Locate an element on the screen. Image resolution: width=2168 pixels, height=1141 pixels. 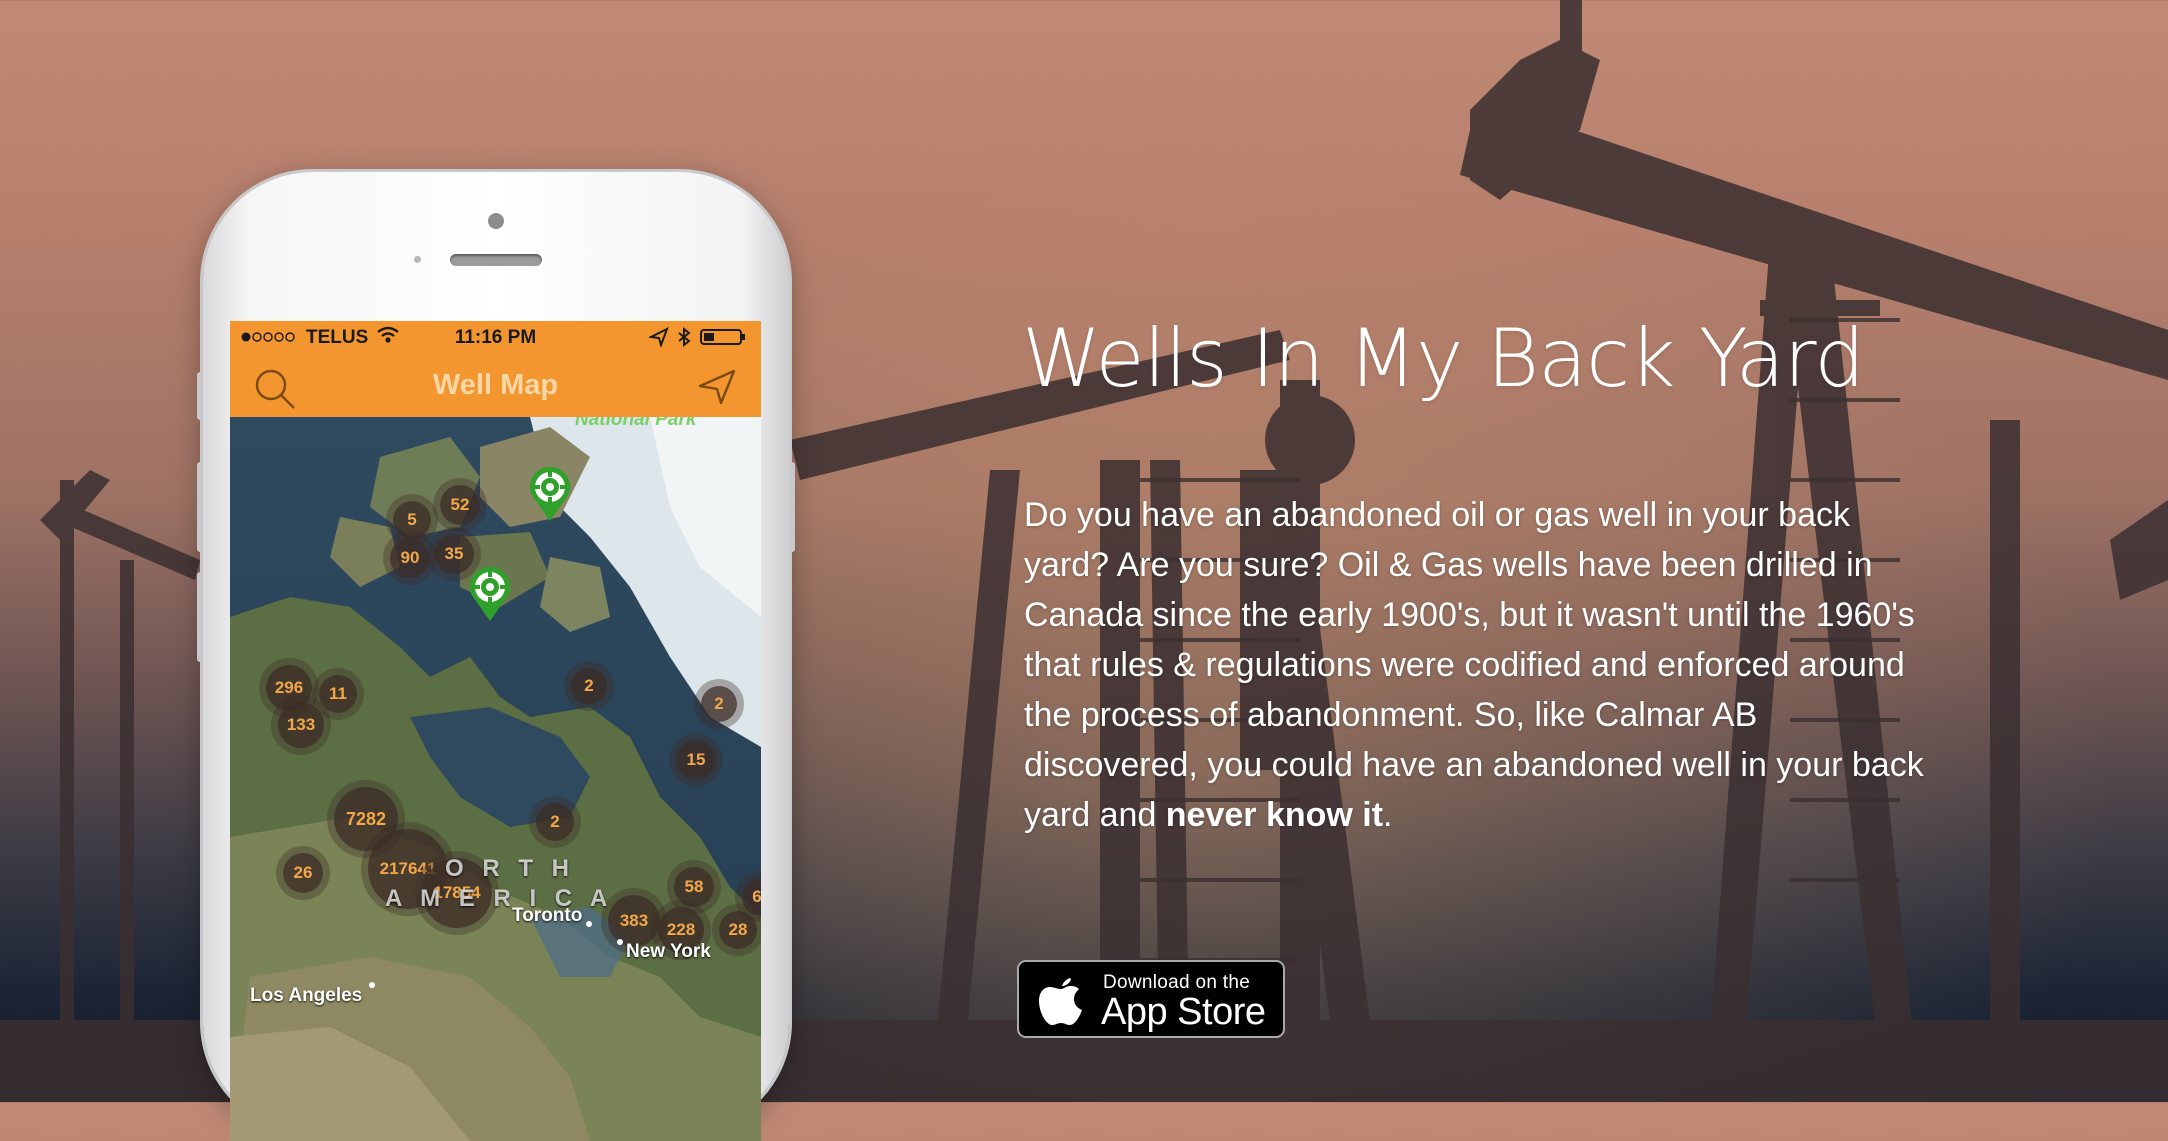
well-cluster: 11 is located at coordinates (338, 694).